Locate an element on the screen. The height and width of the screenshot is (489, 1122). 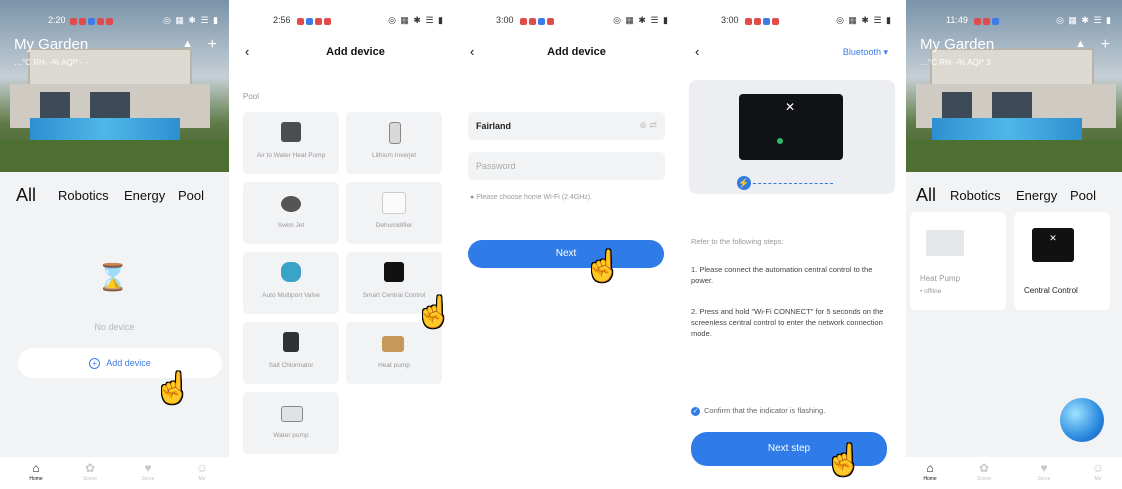
device-card-swim-jet: Swim Jet is located at coordinates (291, 213).